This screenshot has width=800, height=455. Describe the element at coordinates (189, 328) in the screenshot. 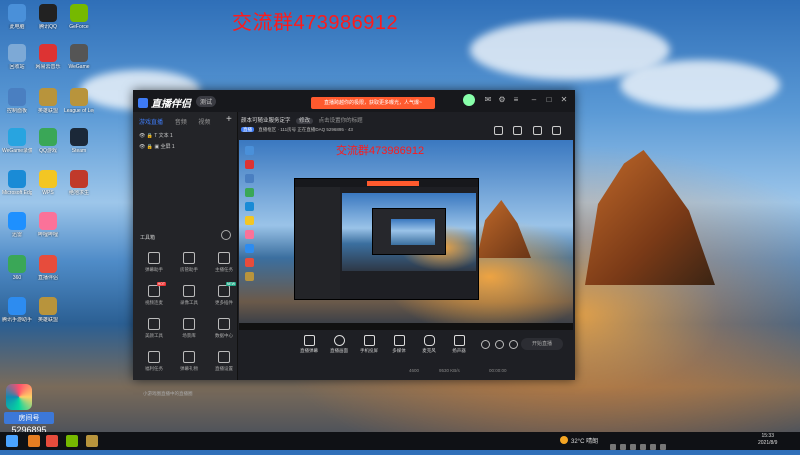

I see `tool-item: 场景库` at that location.